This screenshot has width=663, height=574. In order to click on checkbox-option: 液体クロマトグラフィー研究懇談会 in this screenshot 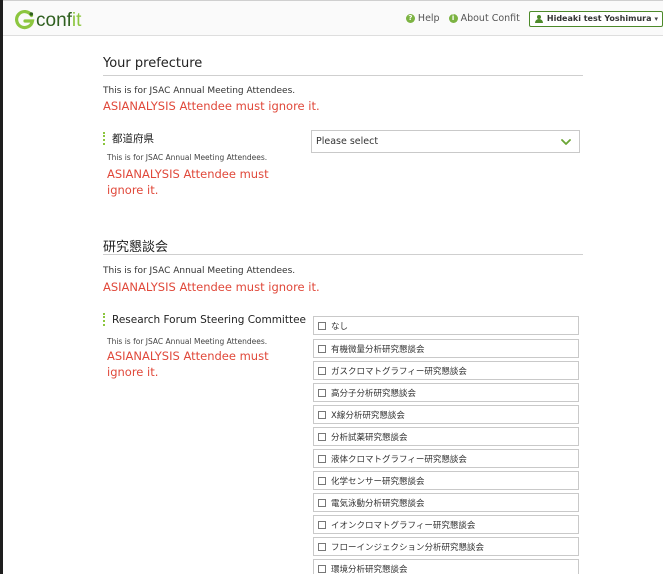, I will do `click(446, 458)`.